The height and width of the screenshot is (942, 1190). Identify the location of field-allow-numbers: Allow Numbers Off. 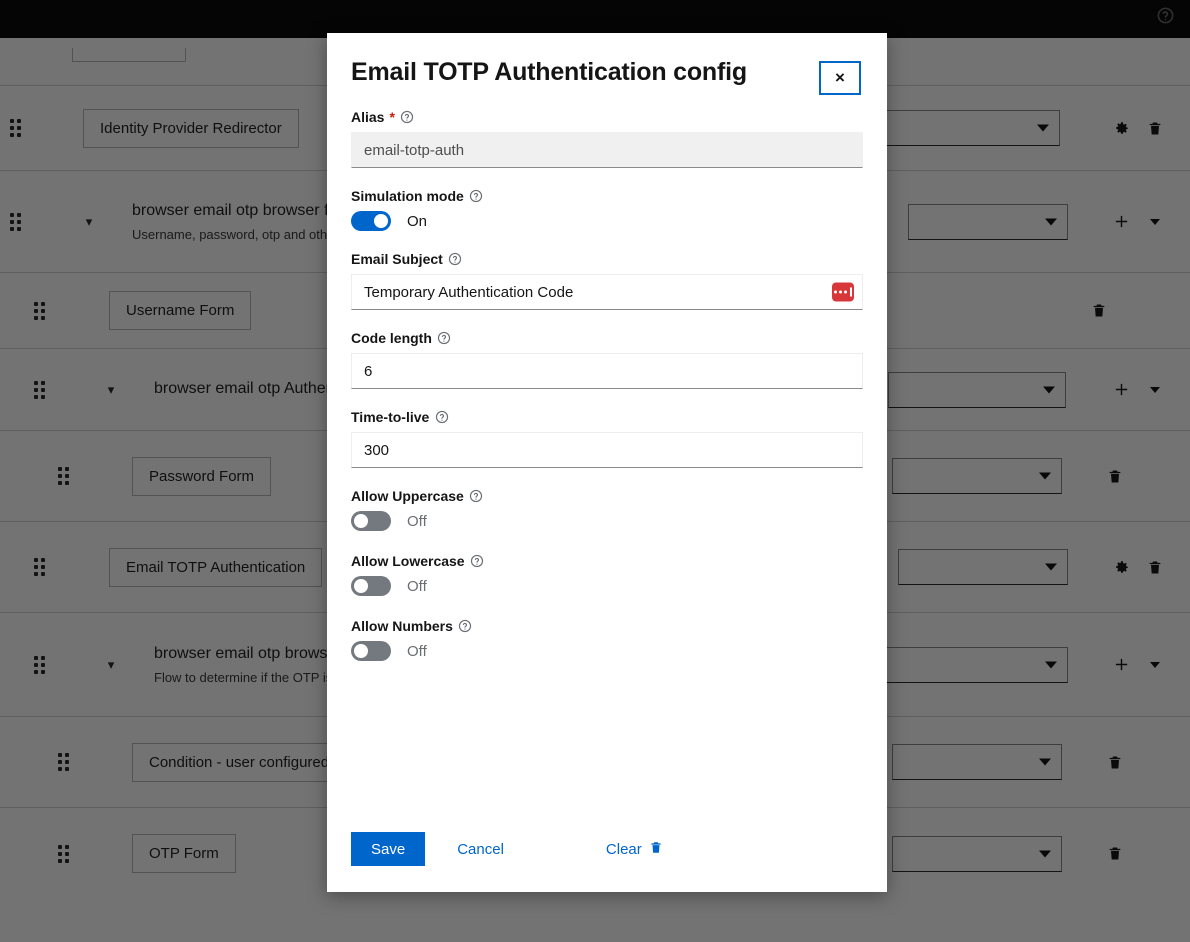
(607, 639).